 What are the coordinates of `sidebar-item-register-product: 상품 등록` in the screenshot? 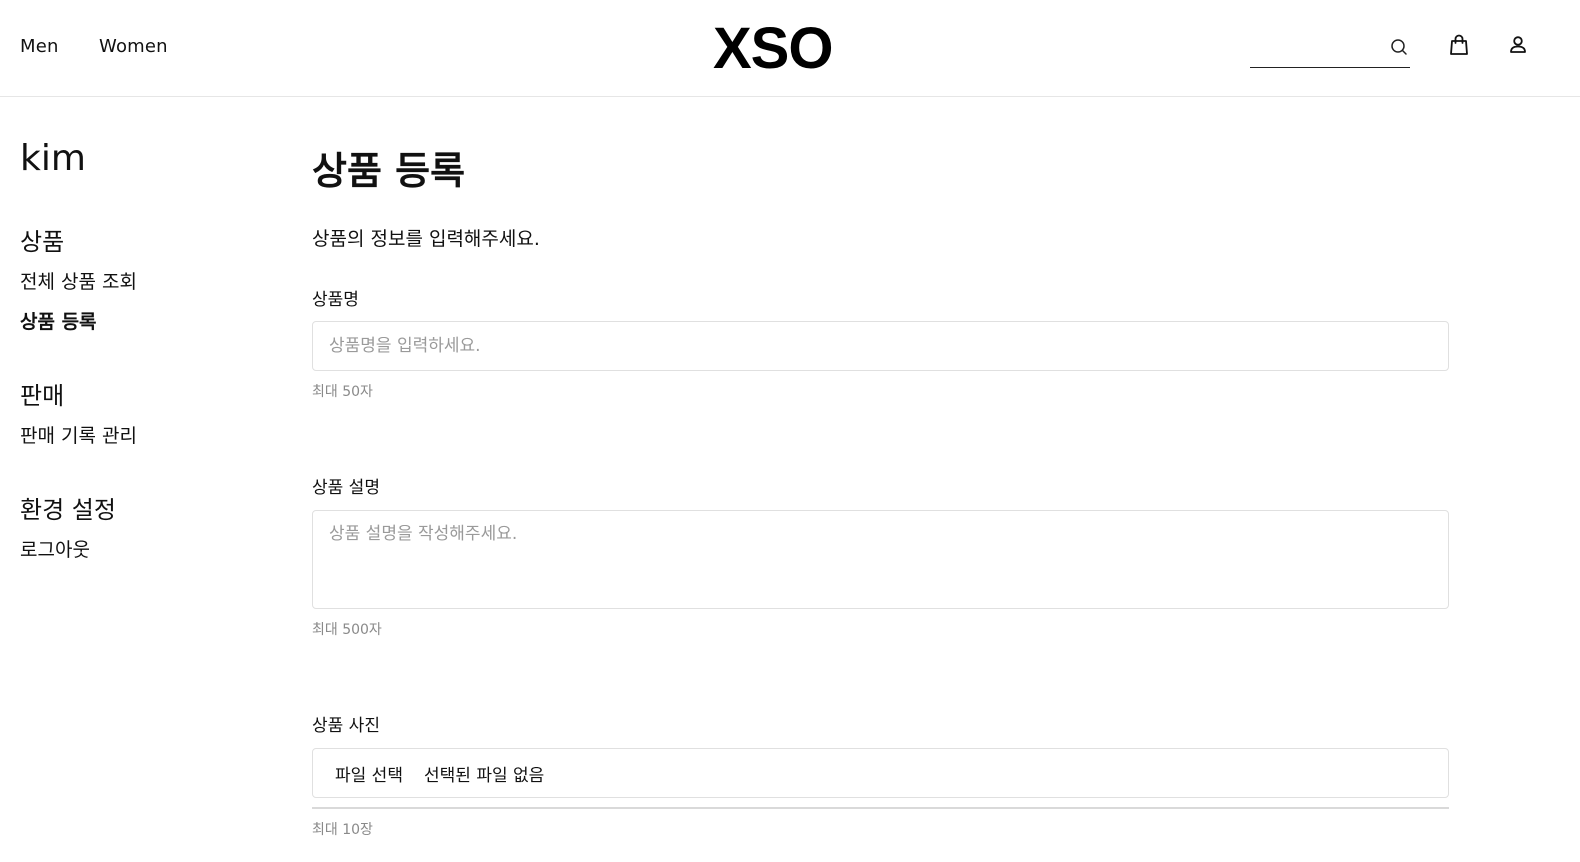 It's located at (58, 320).